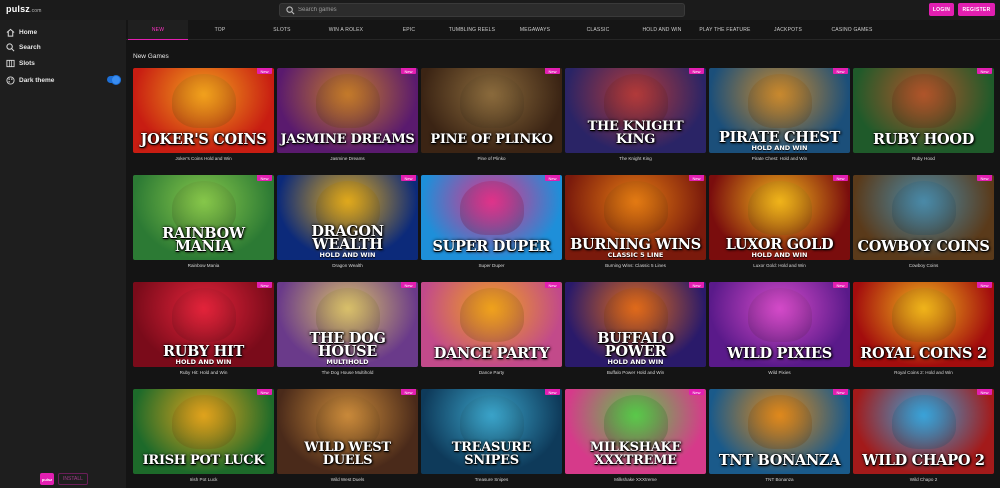 The width and height of the screenshot is (1000, 488). What do you see at coordinates (779, 460) in the screenshot?
I see `game-art-title: TNT BONANZA` at bounding box center [779, 460].